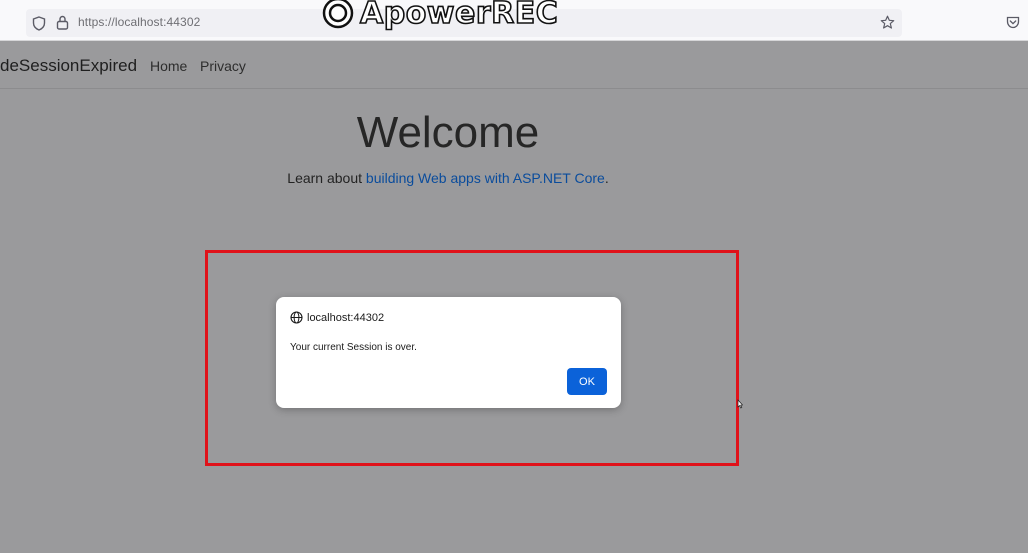 Image resolution: width=1028 pixels, height=553 pixels. I want to click on cursor-icon, so click(740, 405).